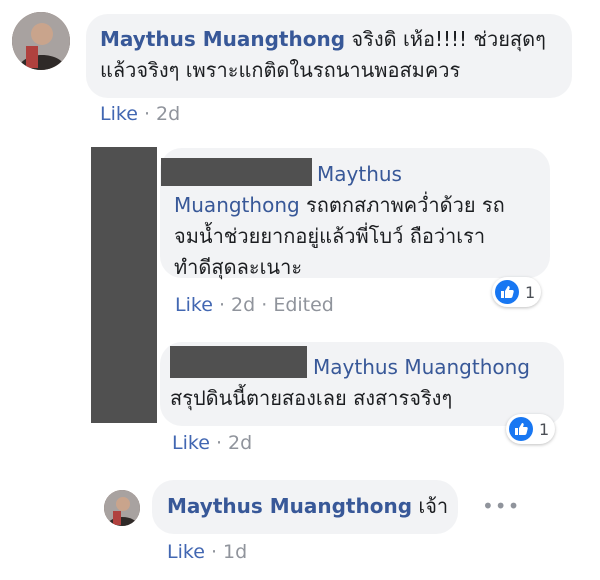 The width and height of the screenshot is (600, 580). Describe the element at coordinates (207, 552) in the screenshot. I see `comment-actions: Like · 1d` at that location.